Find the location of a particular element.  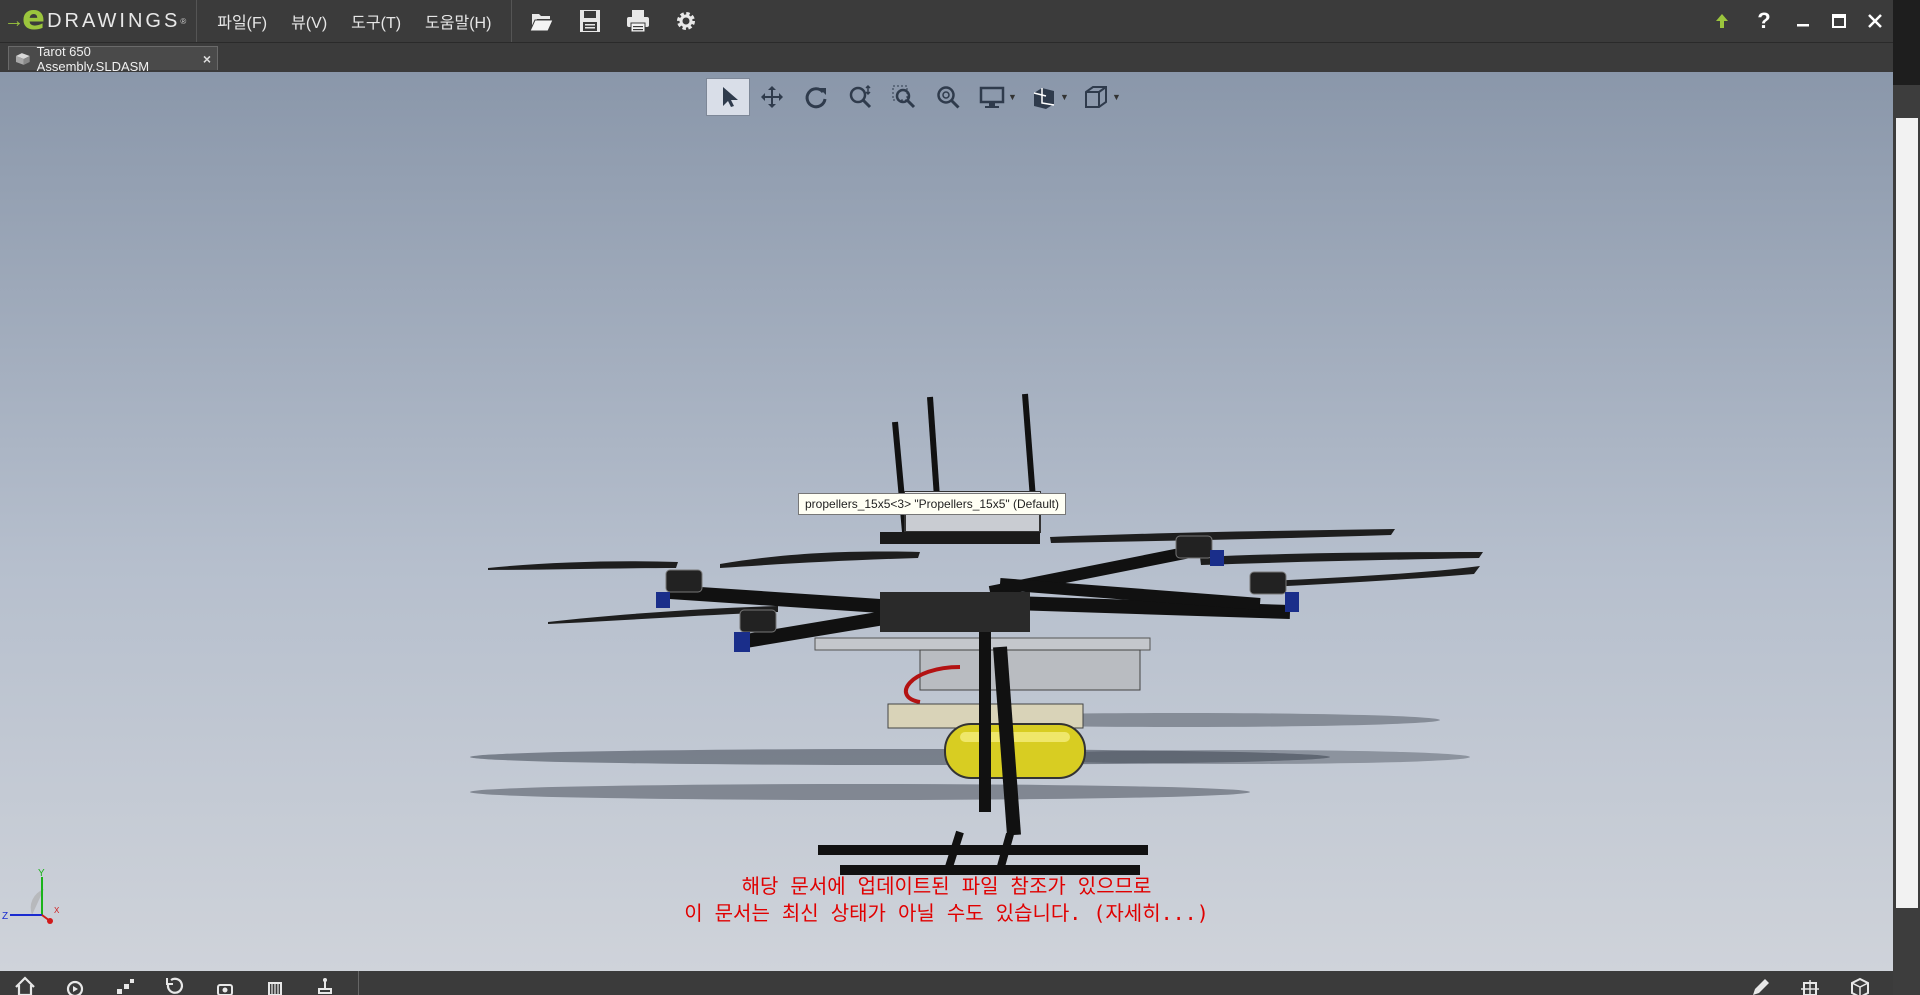

antenna is located at coordinates (900, 477).